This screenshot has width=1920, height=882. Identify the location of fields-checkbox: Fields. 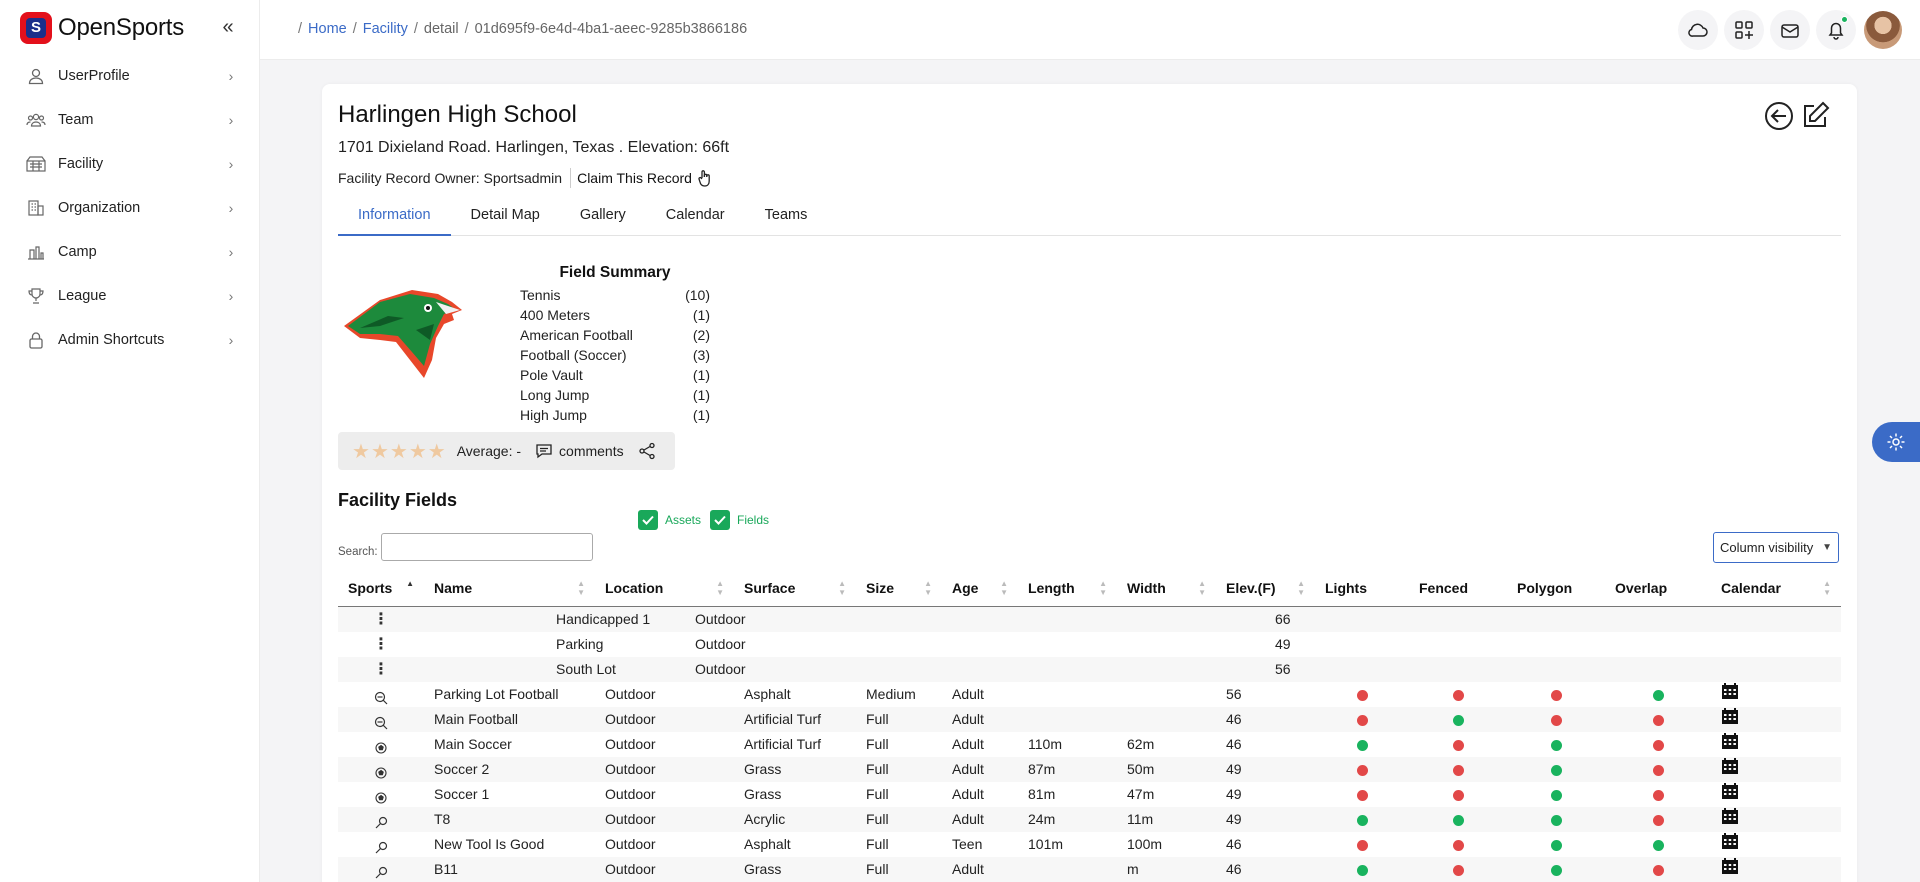
(739, 520).